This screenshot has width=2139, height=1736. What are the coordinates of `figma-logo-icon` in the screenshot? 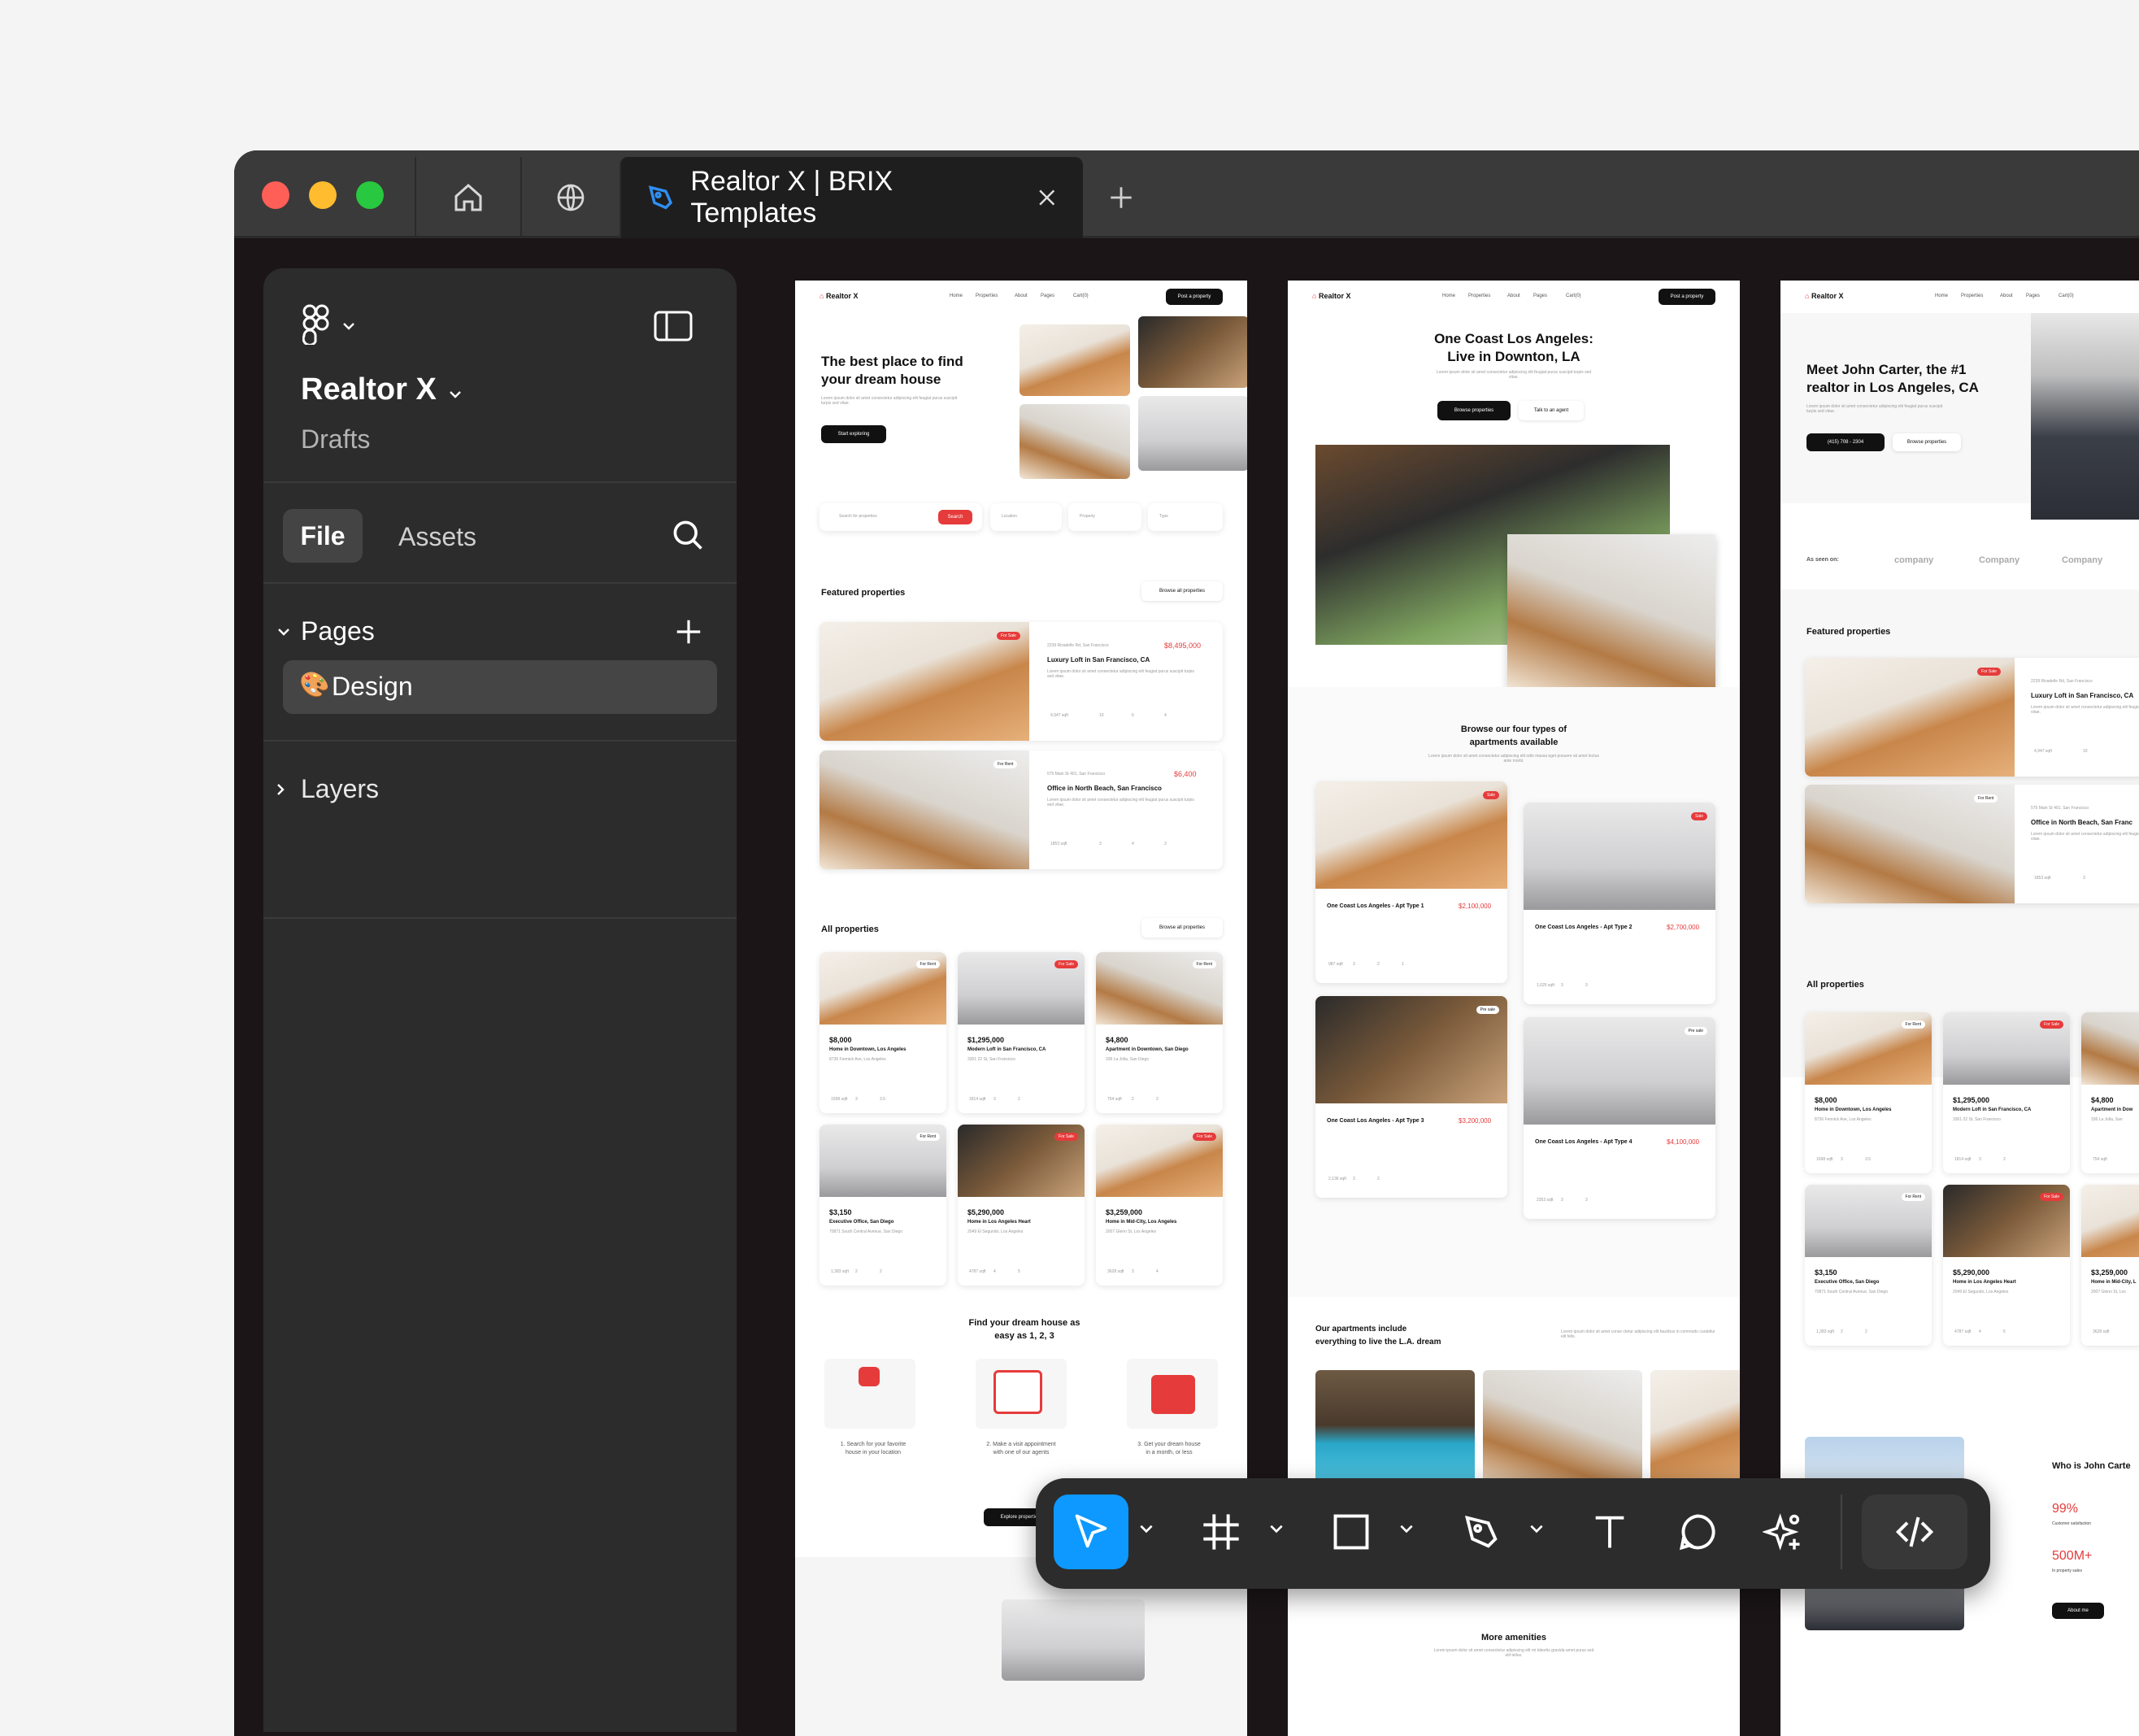 It's located at (316, 324).